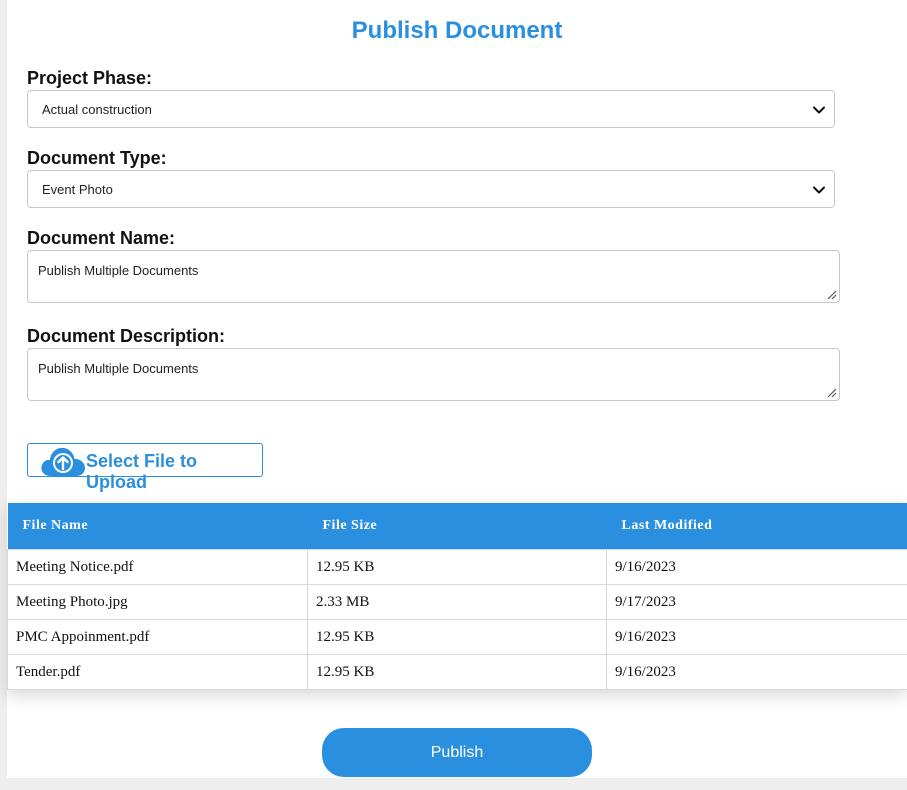  What do you see at coordinates (97, 158) in the screenshot?
I see `document-type-label: Document Type:` at bounding box center [97, 158].